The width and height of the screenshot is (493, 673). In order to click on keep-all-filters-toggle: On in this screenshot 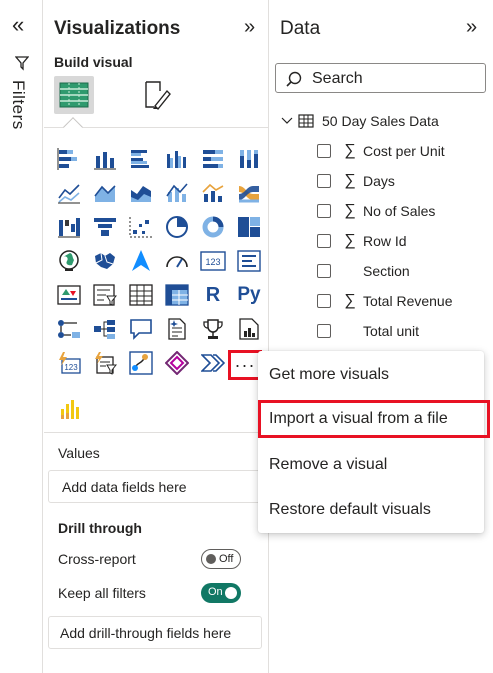, I will do `click(221, 593)`.